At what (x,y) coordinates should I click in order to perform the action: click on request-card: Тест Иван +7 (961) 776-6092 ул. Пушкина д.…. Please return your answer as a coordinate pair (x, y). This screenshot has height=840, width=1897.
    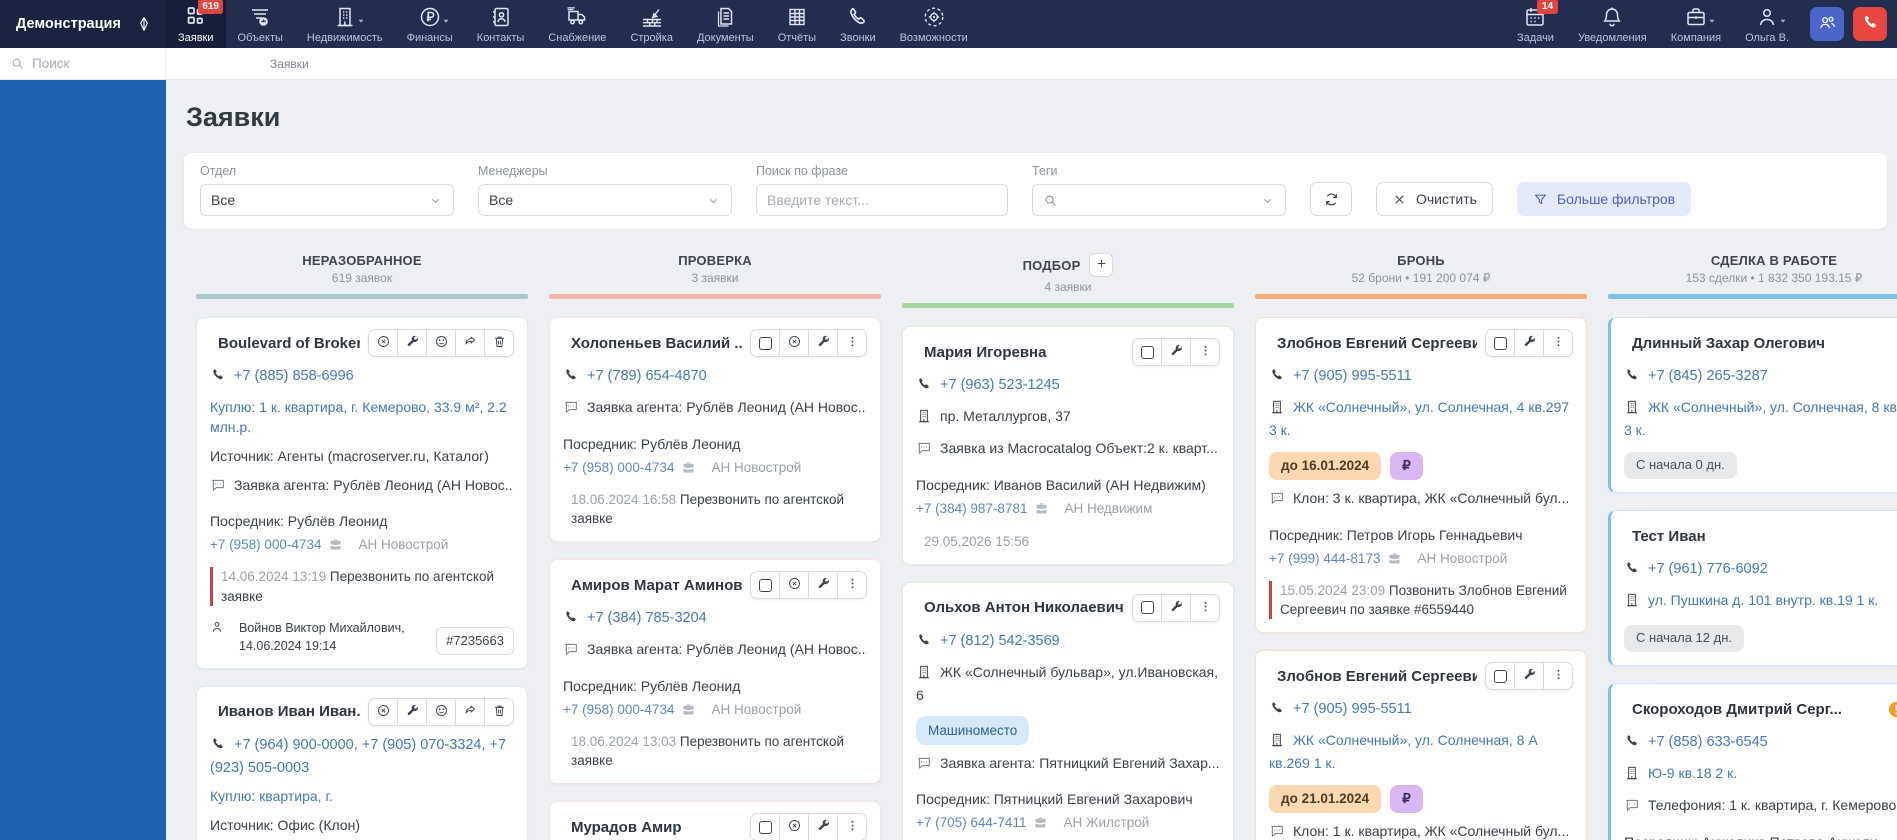
    Looking at the image, I should click on (1752, 588).